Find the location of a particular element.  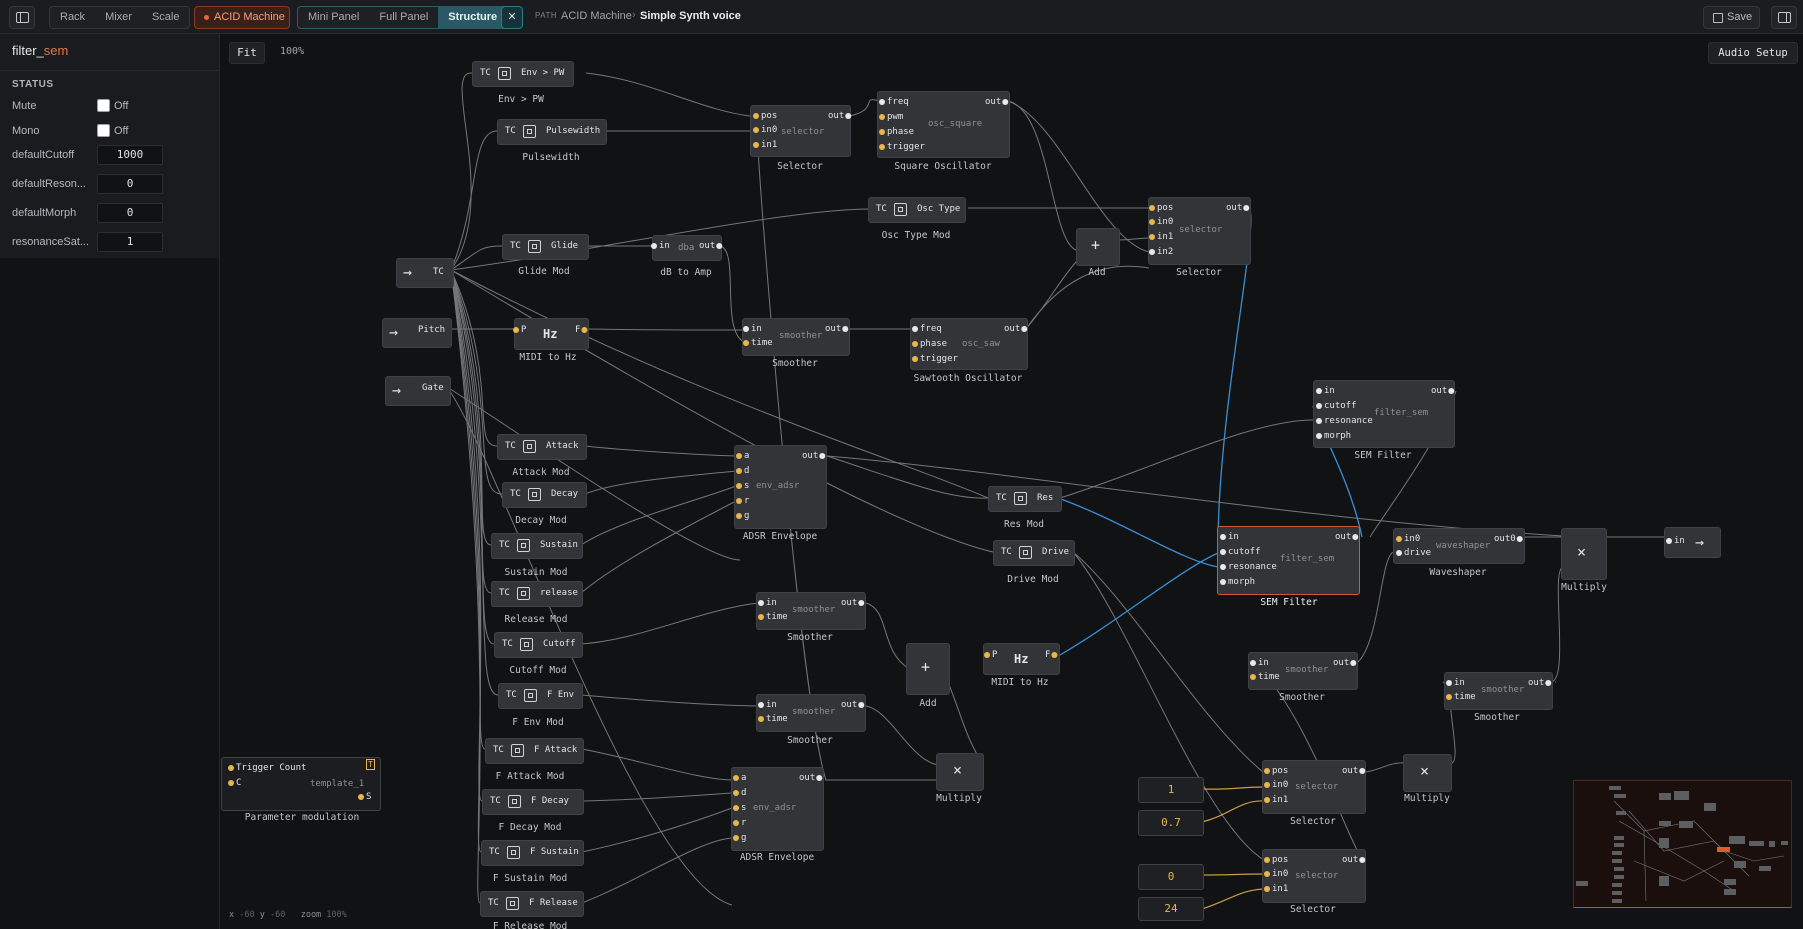

record-dot-icon is located at coordinates (206, 17).